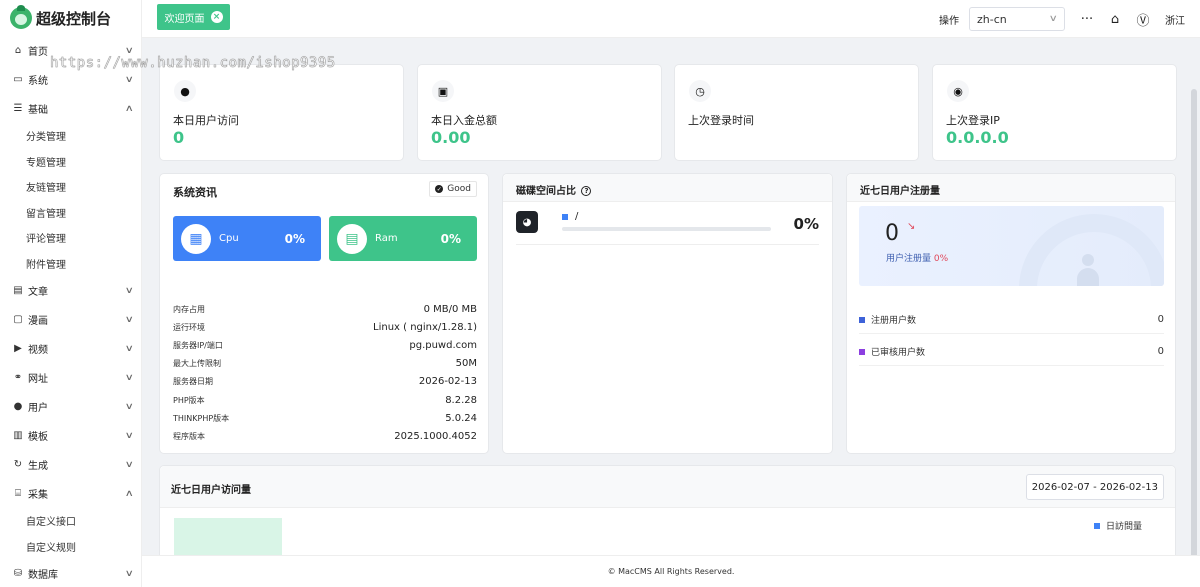  What do you see at coordinates (894, 321) in the screenshot?
I see `row-label: 注册用户数` at bounding box center [894, 321].